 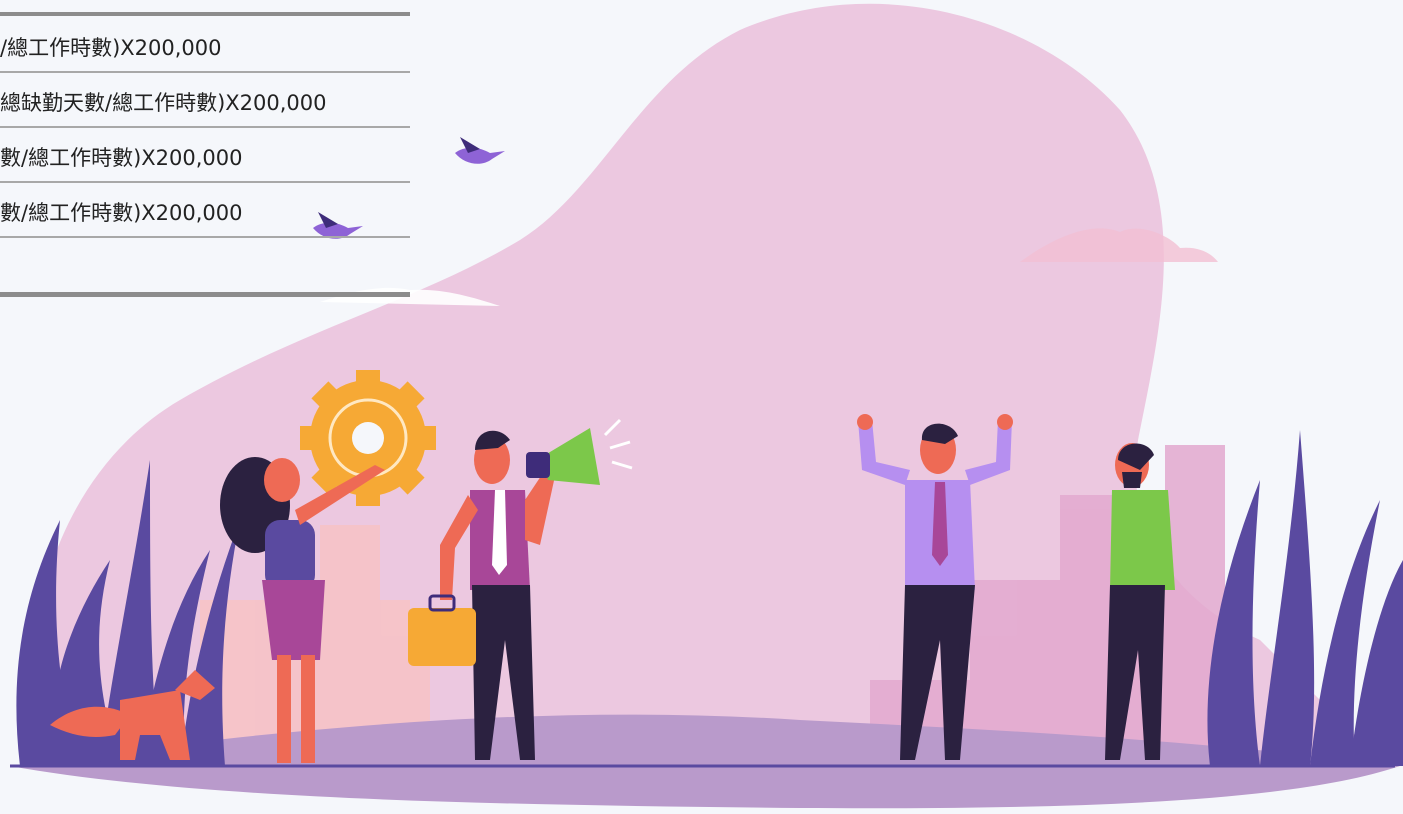 What do you see at coordinates (205, 294) in the screenshot?
I see `table-bottom-rule` at bounding box center [205, 294].